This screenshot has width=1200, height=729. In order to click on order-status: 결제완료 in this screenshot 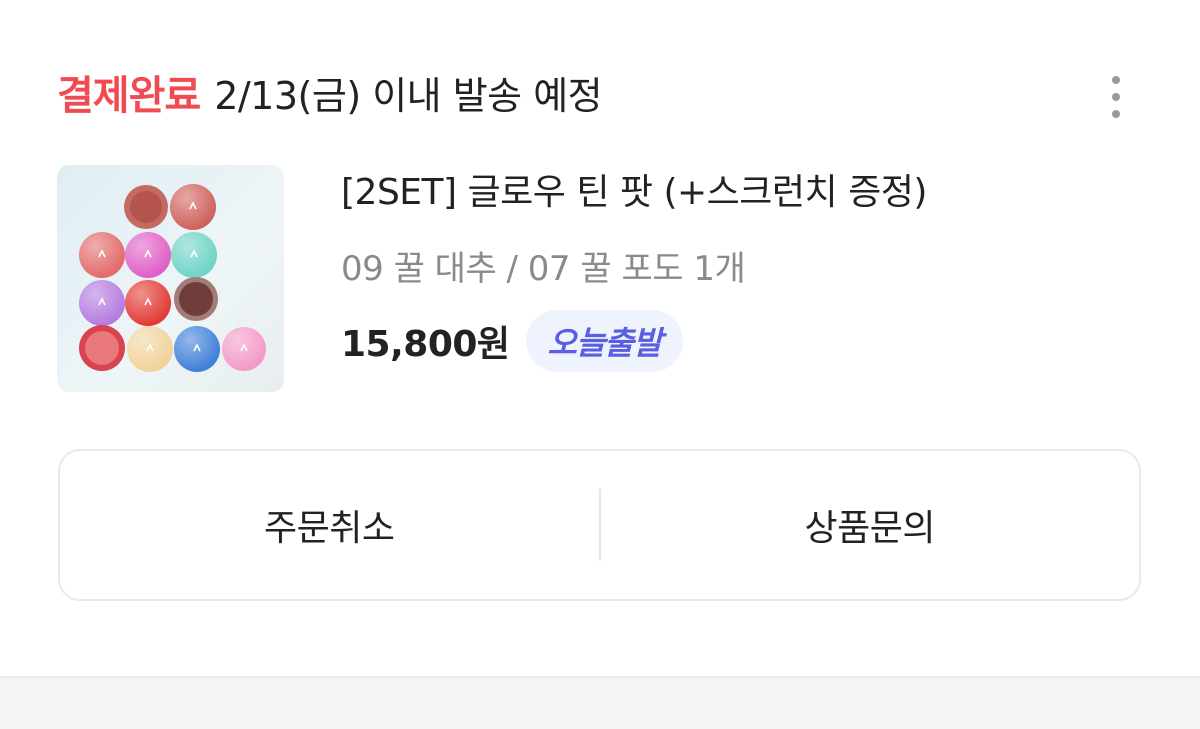, I will do `click(129, 96)`.